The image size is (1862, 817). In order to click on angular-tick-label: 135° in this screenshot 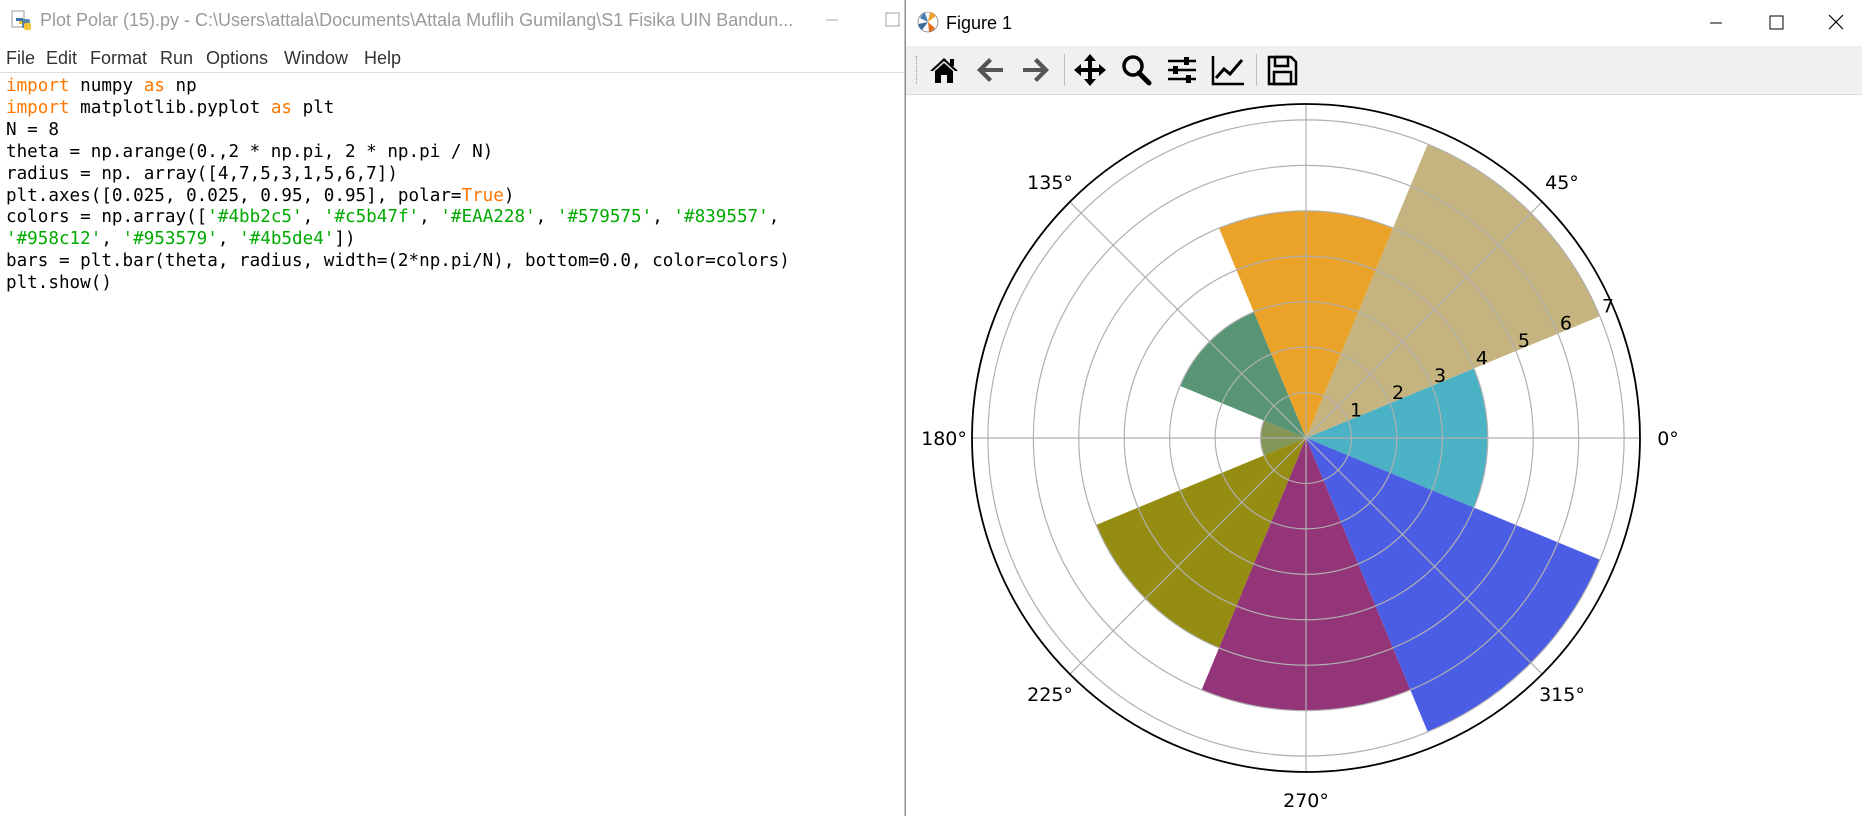, I will do `click(1050, 183)`.